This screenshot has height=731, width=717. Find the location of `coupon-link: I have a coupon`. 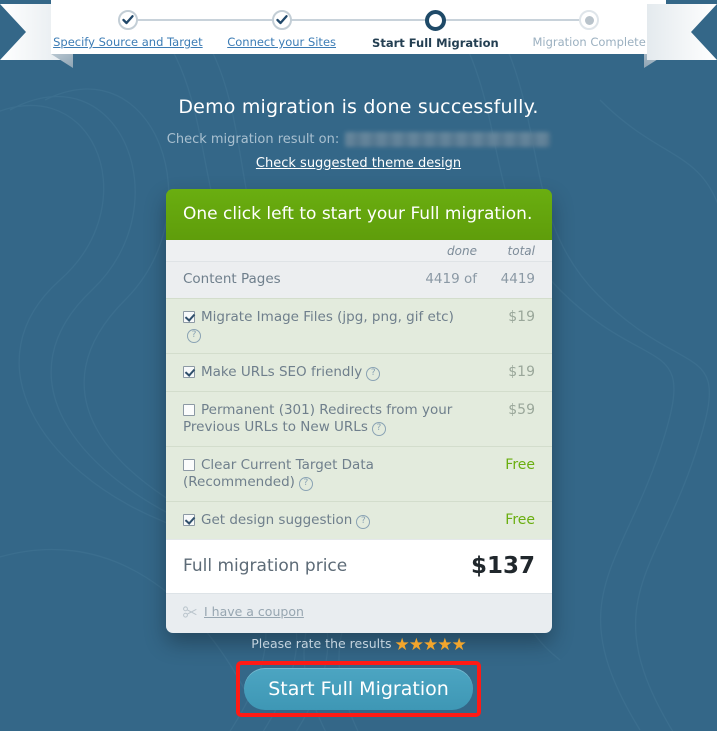

coupon-link: I have a coupon is located at coordinates (254, 611).